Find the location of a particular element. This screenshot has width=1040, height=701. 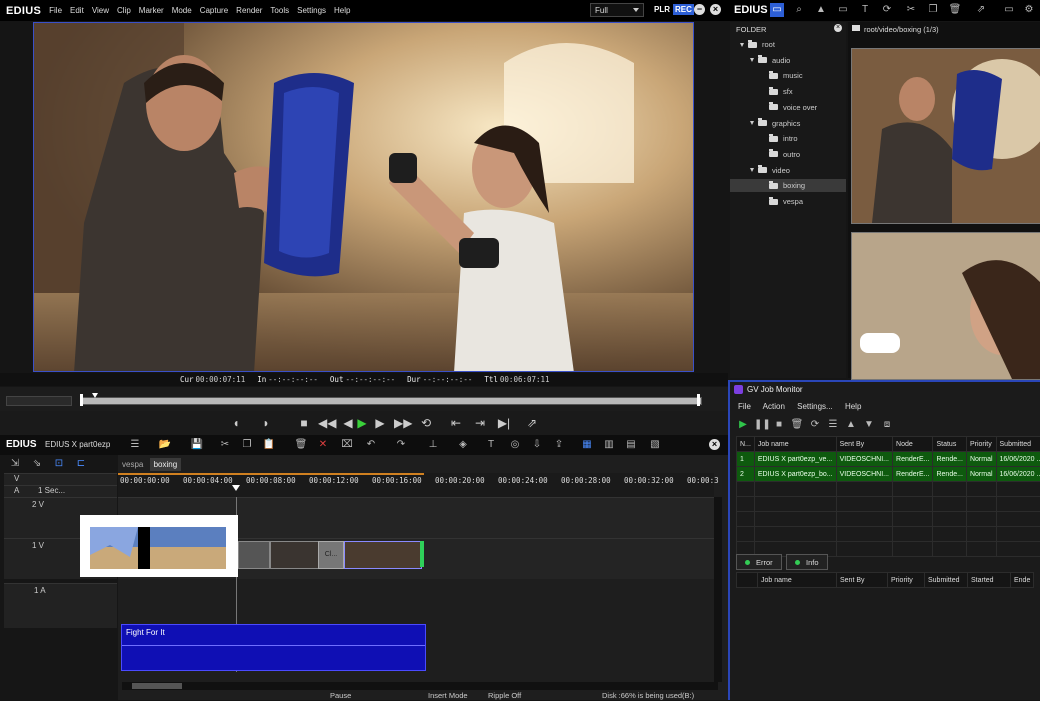

mixer-icon: ◎ is located at coordinates (515, 445).